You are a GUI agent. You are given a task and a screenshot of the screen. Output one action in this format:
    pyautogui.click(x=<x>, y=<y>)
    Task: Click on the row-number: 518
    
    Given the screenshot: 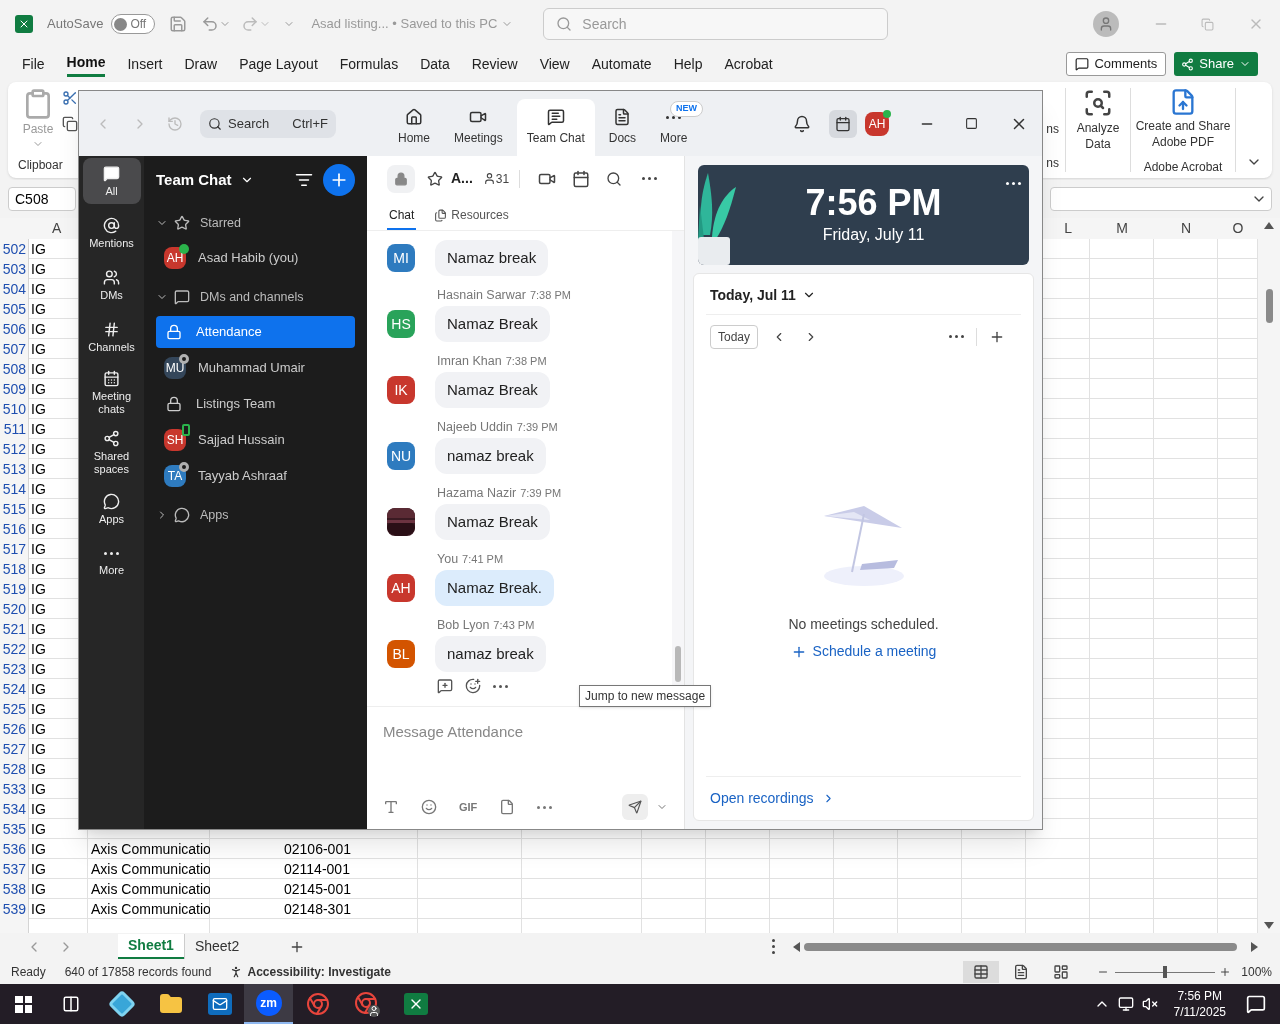 What is the action you would take?
    pyautogui.click(x=14, y=569)
    